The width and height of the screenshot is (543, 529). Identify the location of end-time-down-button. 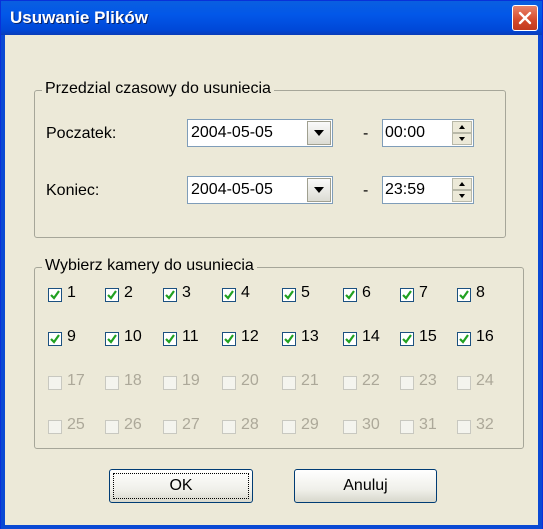
(462, 196).